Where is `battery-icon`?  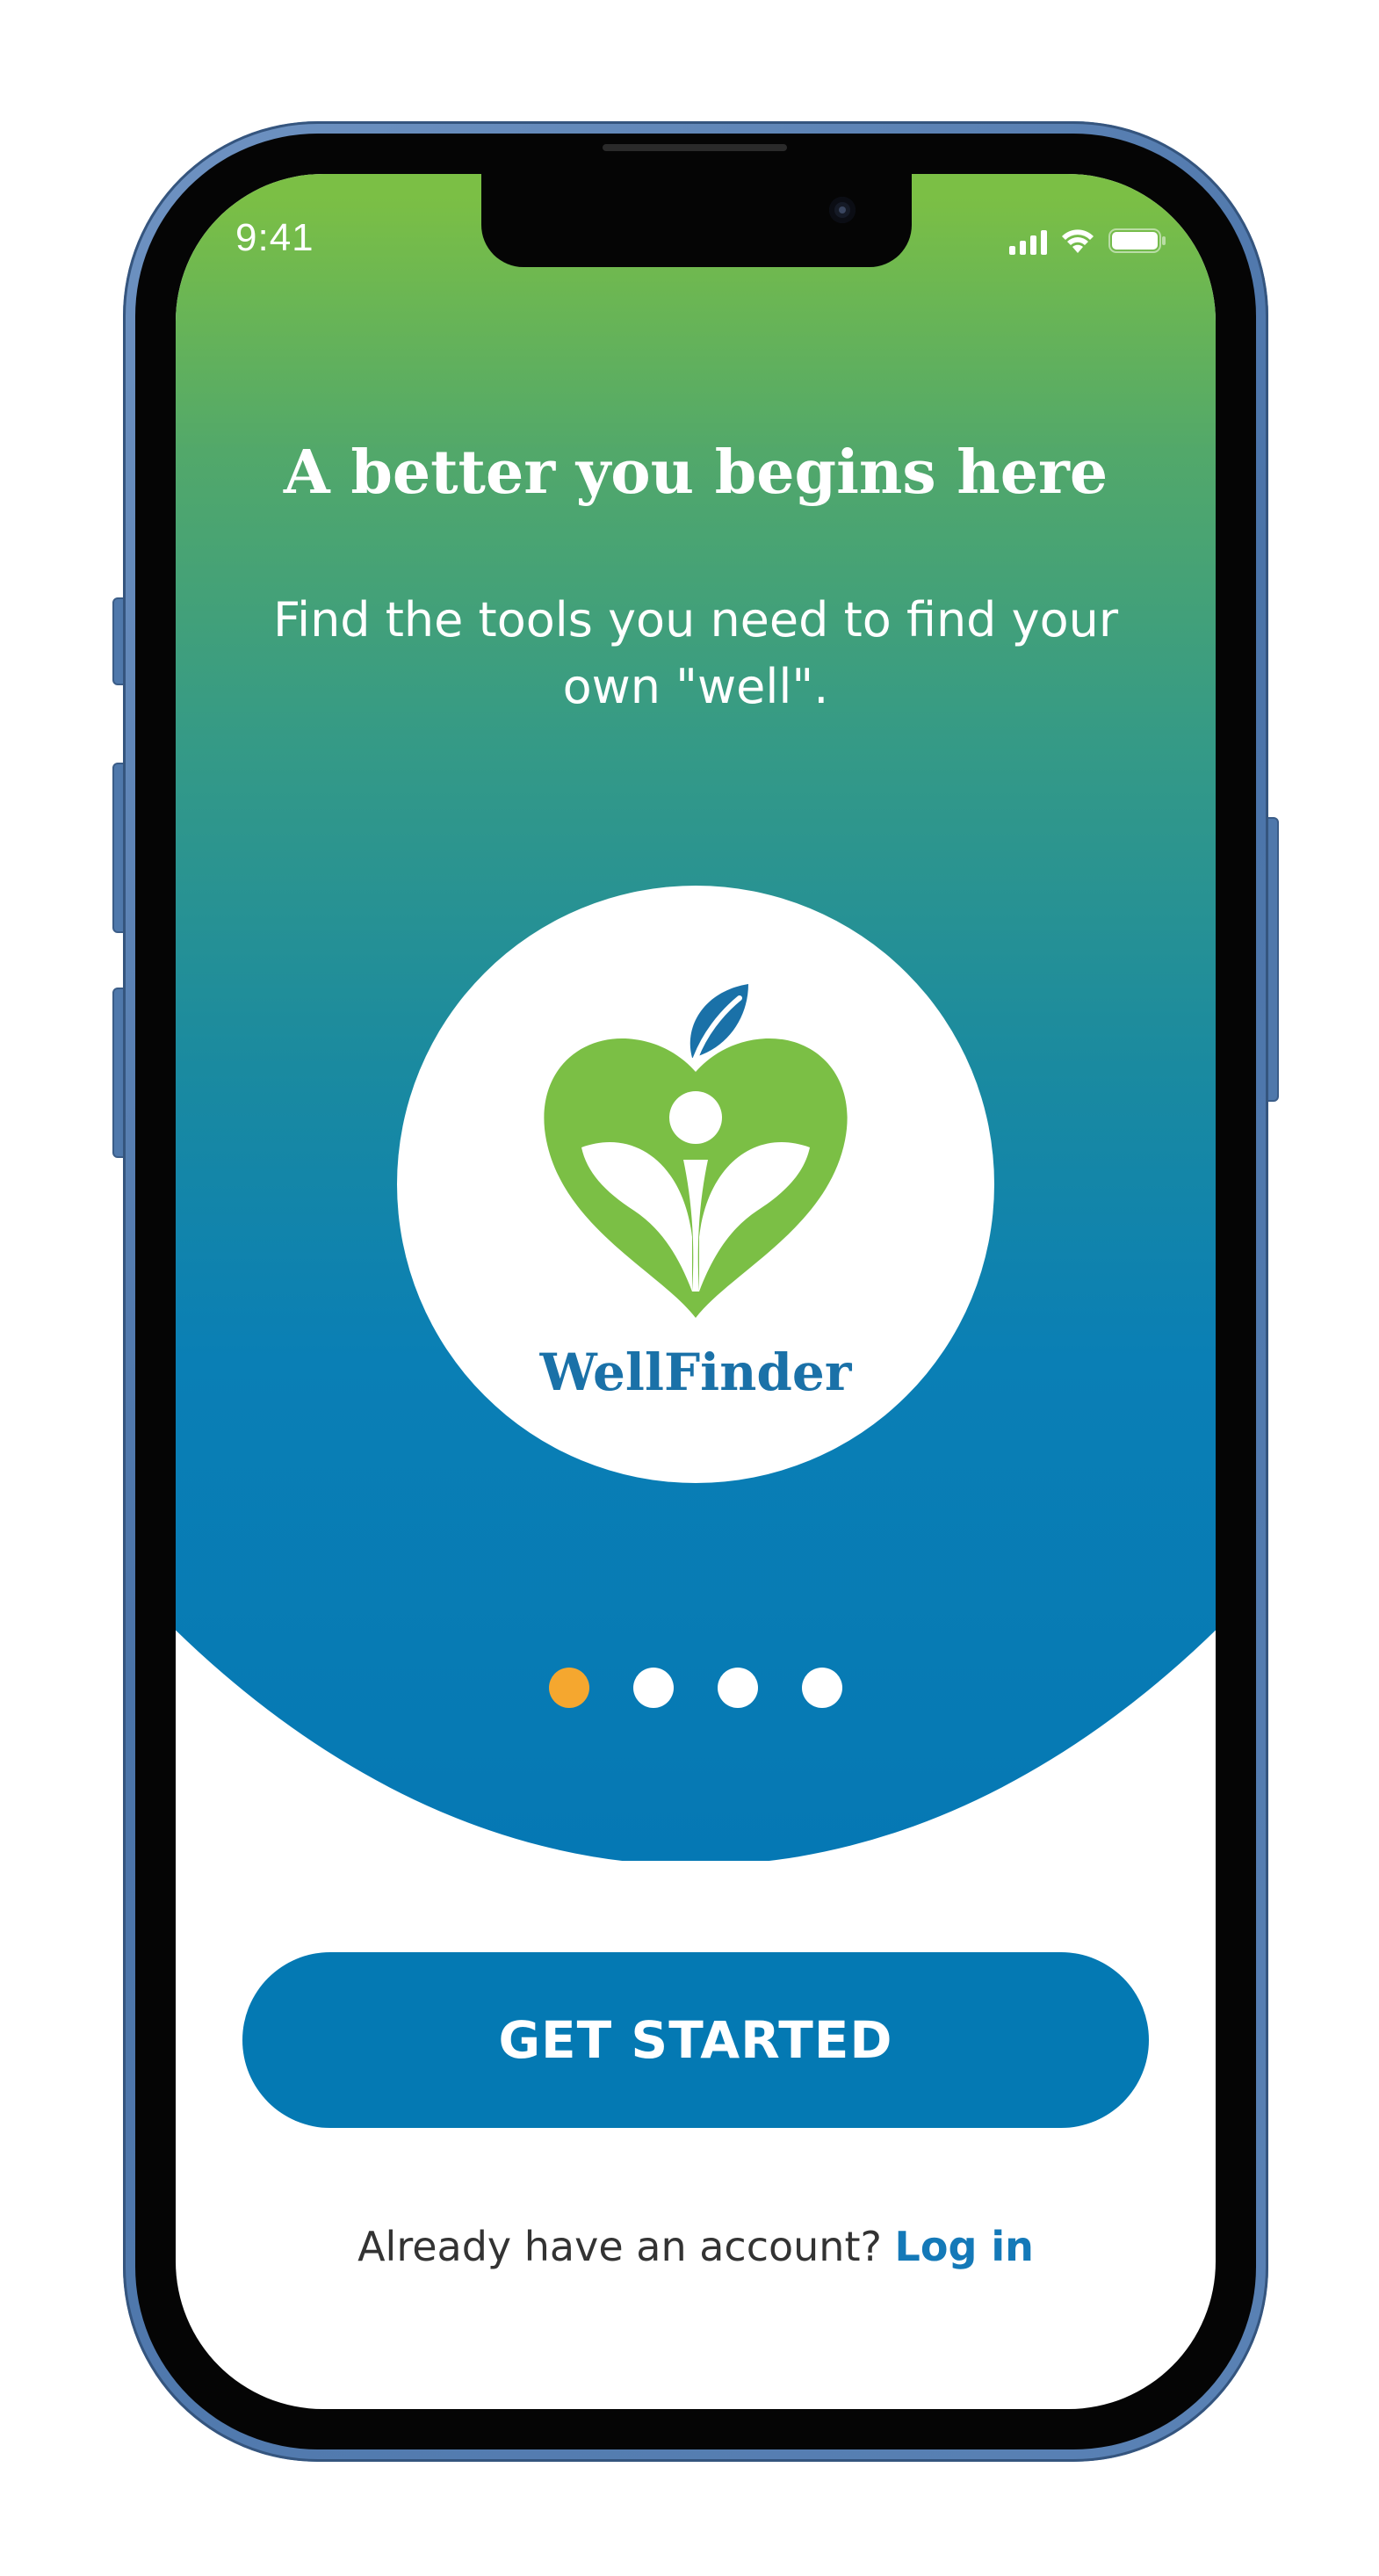
battery-icon is located at coordinates (1137, 240).